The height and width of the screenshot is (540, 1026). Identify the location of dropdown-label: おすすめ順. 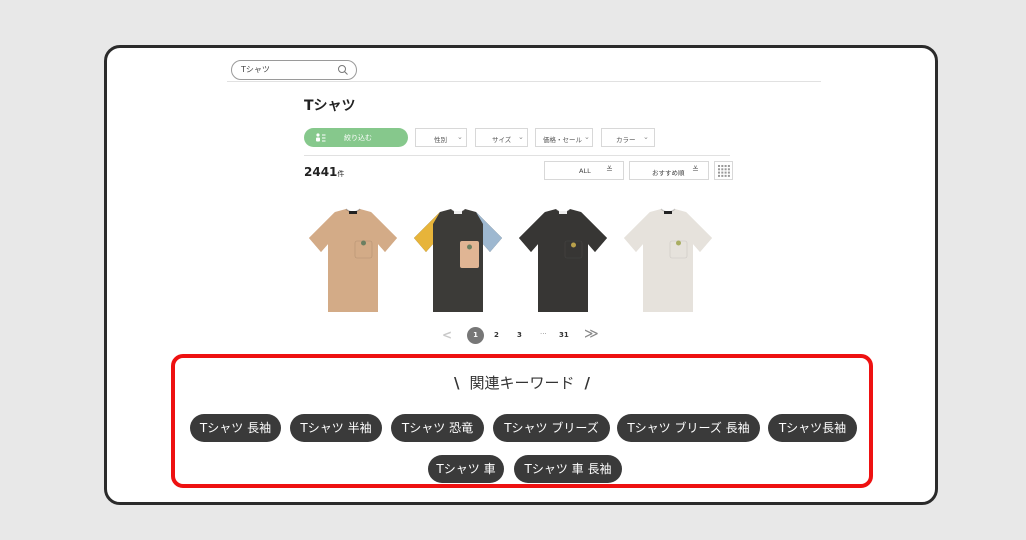
(668, 173).